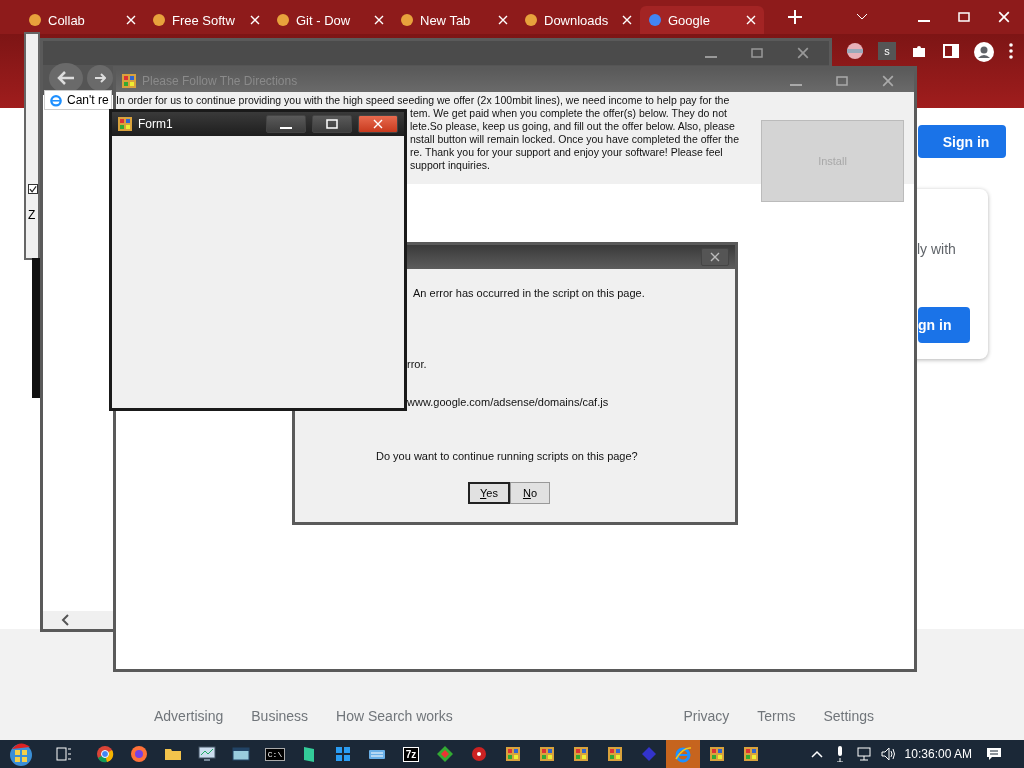  What do you see at coordinates (795, 17) in the screenshot?
I see `new-tab-icon` at bounding box center [795, 17].